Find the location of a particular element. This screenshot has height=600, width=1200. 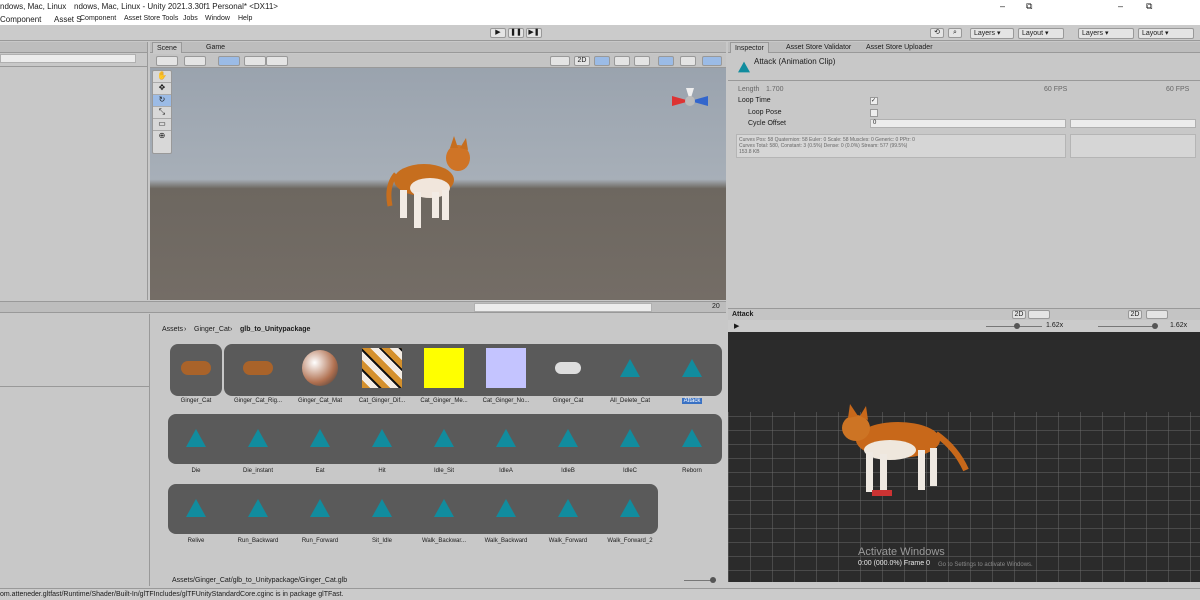

asset-item: Walk_Forward is located at coordinates (568, 516).